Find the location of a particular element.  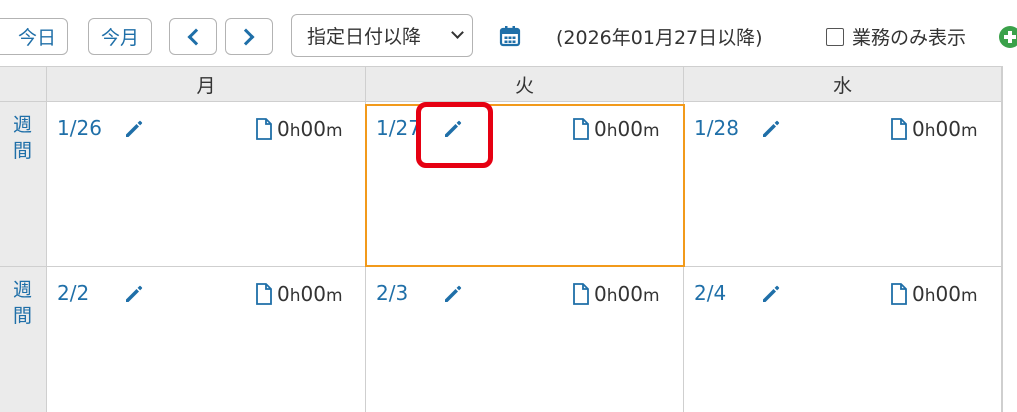

previous-button is located at coordinates (193, 36).